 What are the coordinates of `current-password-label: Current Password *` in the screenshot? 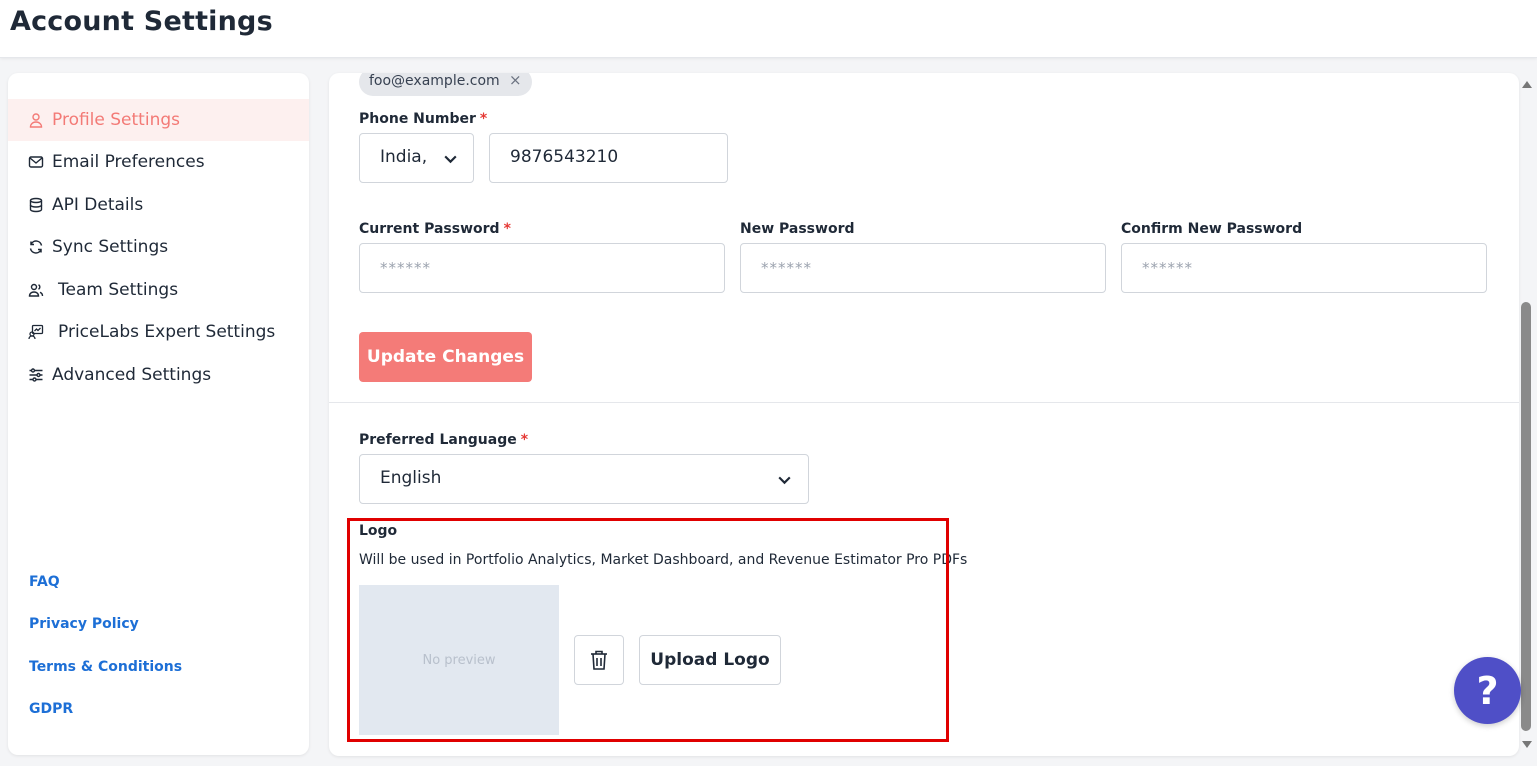 It's located at (435, 229).